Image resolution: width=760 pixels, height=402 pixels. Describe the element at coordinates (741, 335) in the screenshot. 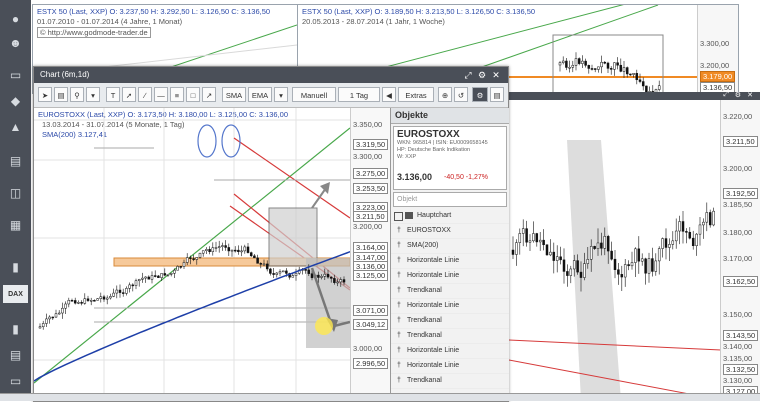

I see `intraday-price-label-box: 3.143,50` at that location.